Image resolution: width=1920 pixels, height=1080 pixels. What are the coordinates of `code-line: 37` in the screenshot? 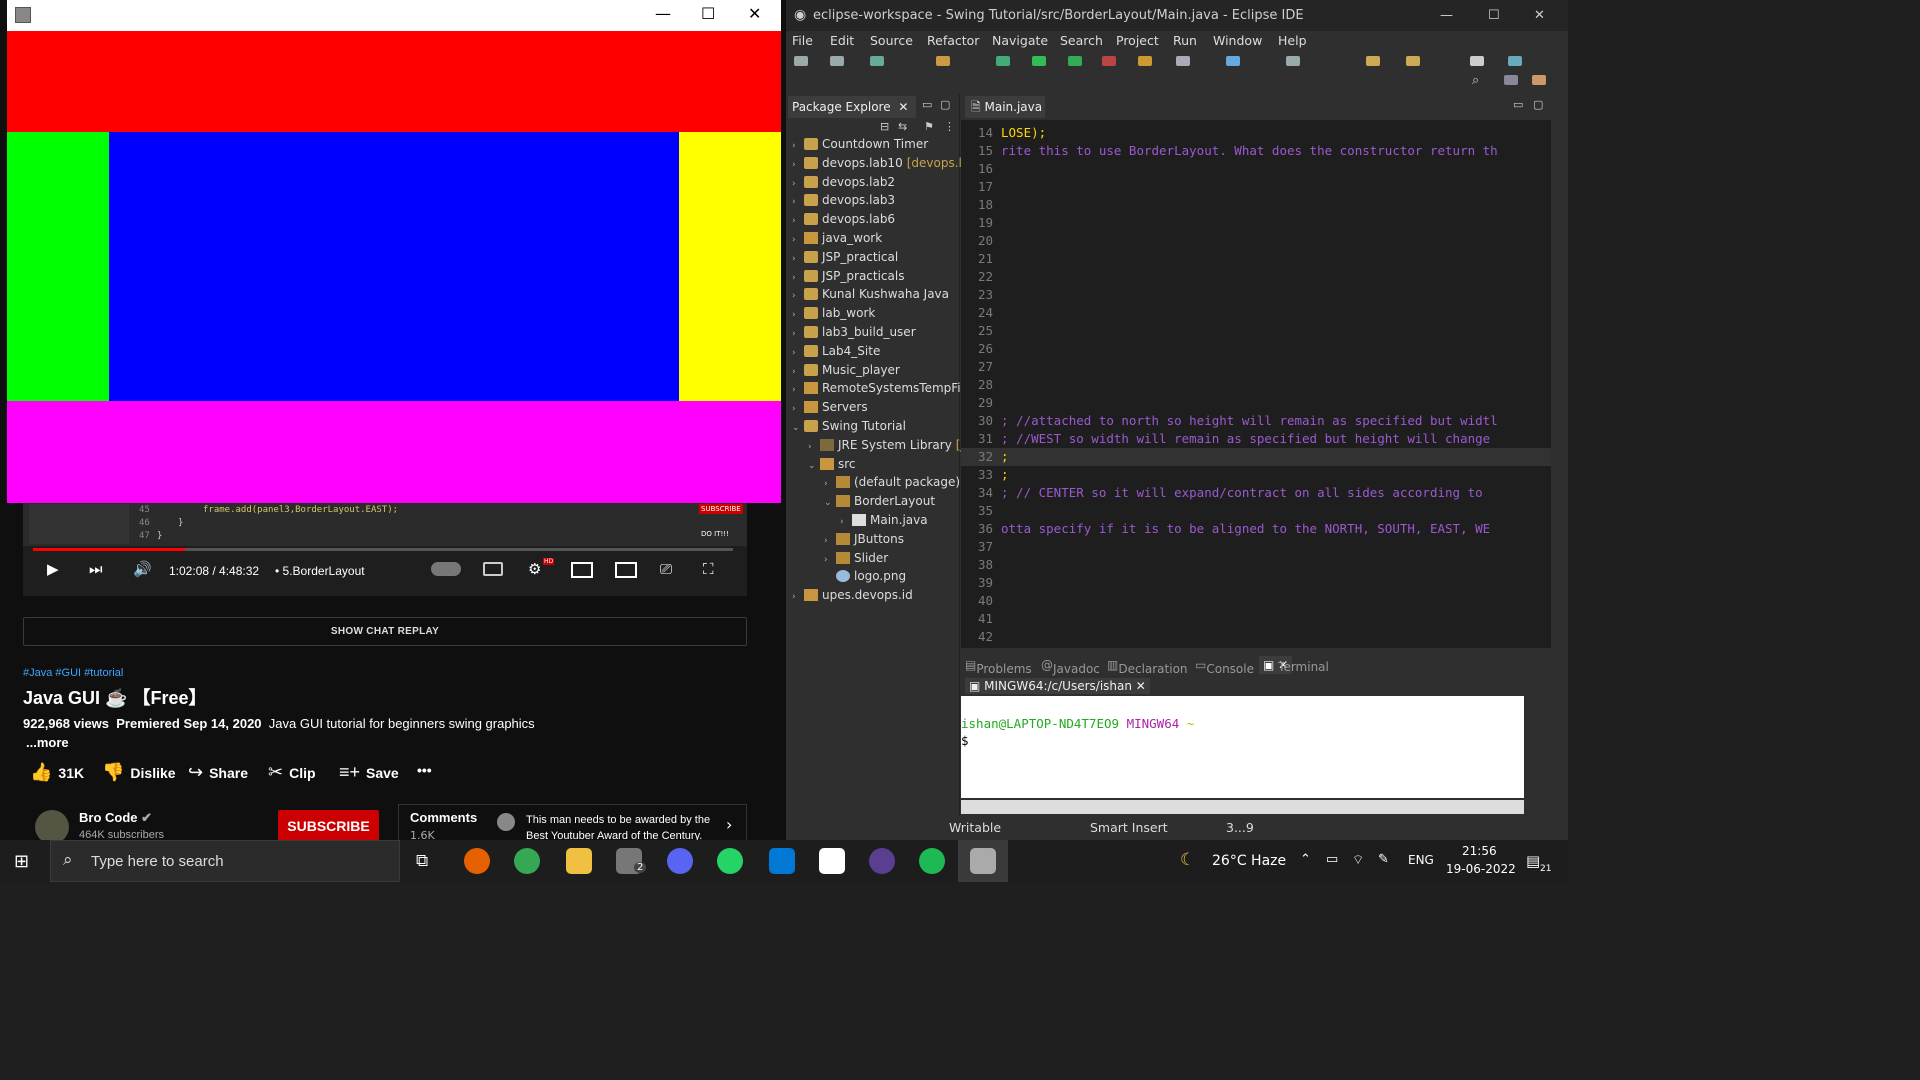 It's located at (1256, 547).